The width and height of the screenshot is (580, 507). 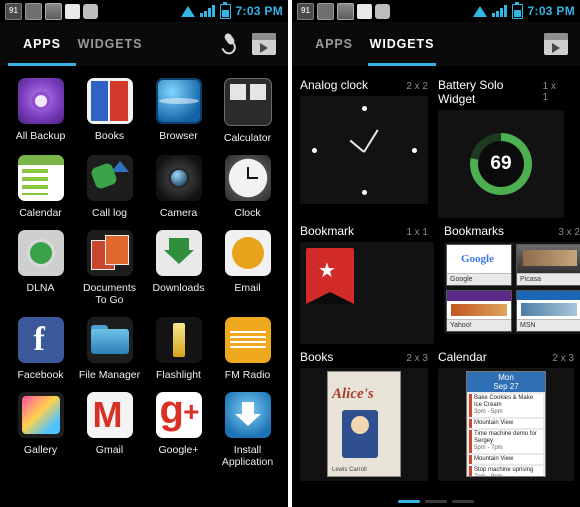 I want to click on status-clock: 7:03 PM, so click(x=259, y=11).